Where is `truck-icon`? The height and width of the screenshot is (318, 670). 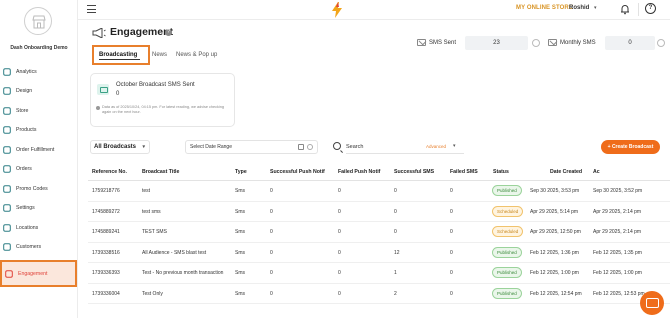 truck-icon is located at coordinates (7, 149).